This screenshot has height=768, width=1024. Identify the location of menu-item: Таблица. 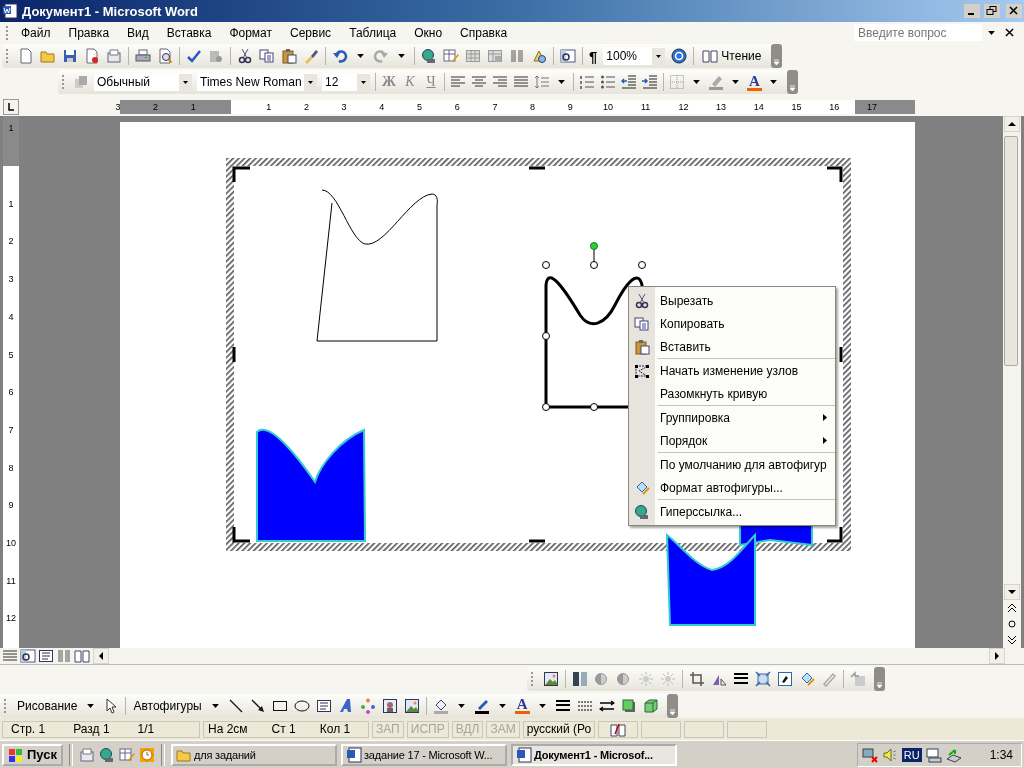
(373, 32).